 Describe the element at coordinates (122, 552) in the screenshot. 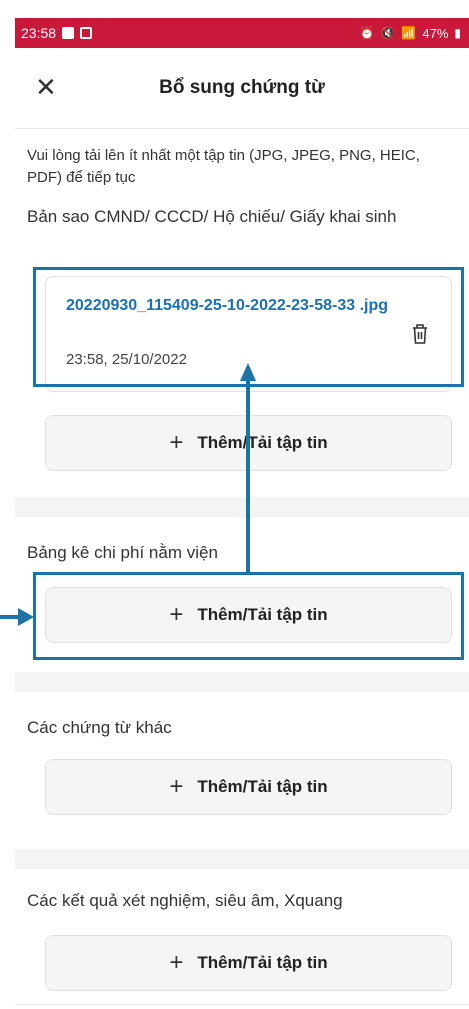

I see `section-label-hospital-bill: Bảng kê chi phí nằm viện` at that location.